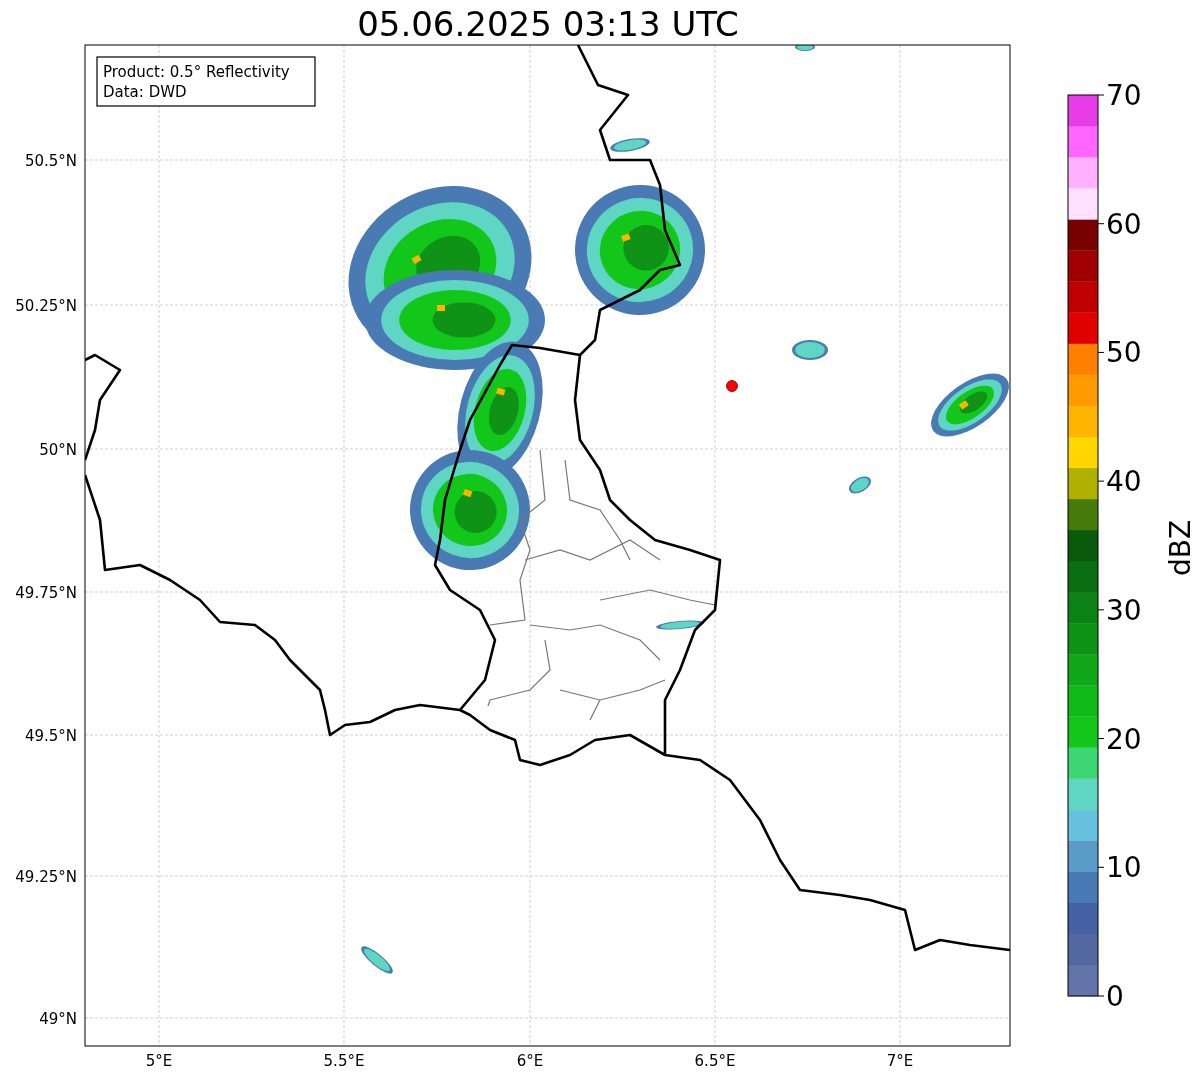 Image resolution: width=1202 pixels, height=1081 pixels. I want to click on colorbar-tick-label: 40, so click(1124, 482).